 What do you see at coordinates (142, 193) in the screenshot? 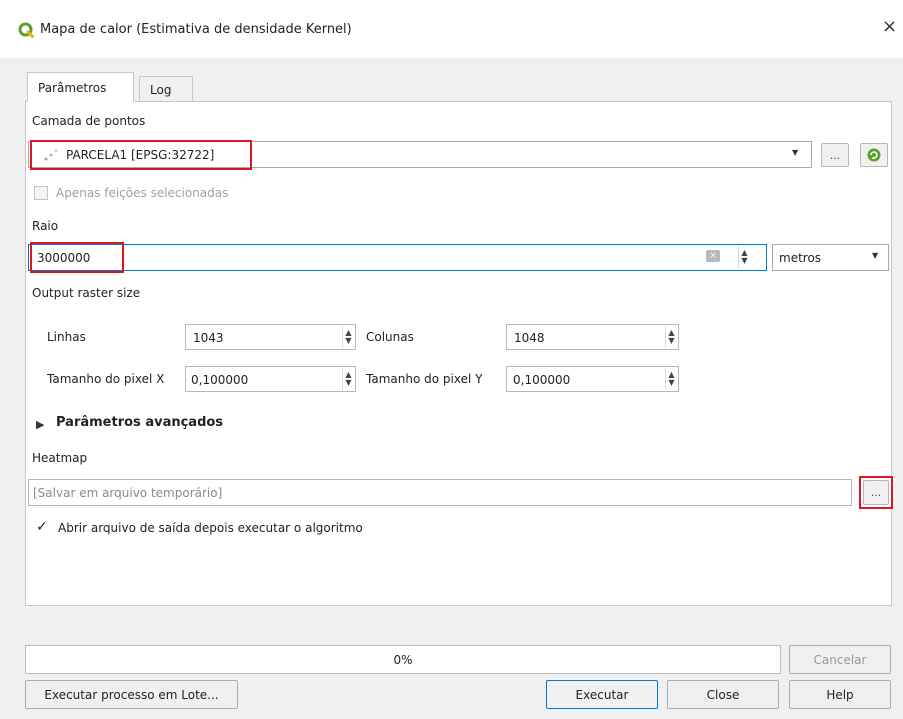
I see `selected-only-label: Apenas feições selecionadas` at bounding box center [142, 193].